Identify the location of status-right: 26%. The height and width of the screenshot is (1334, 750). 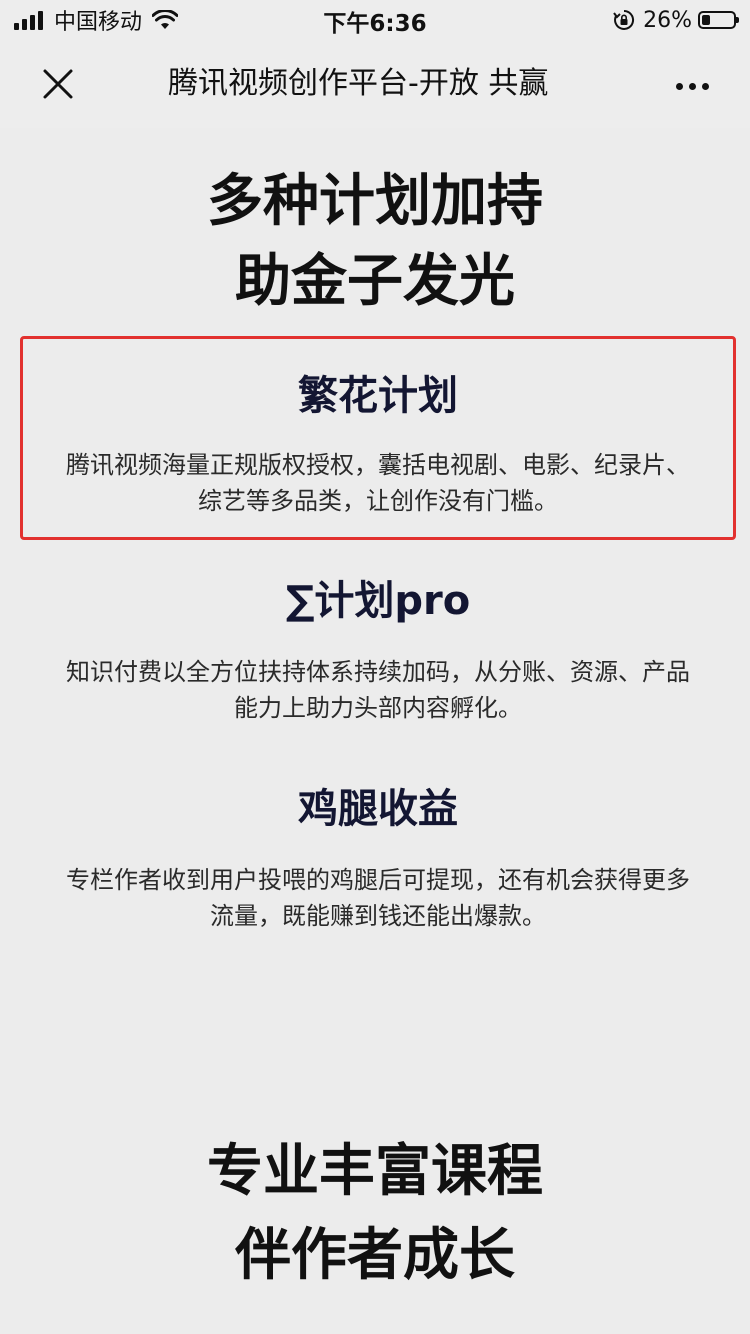
(676, 20).